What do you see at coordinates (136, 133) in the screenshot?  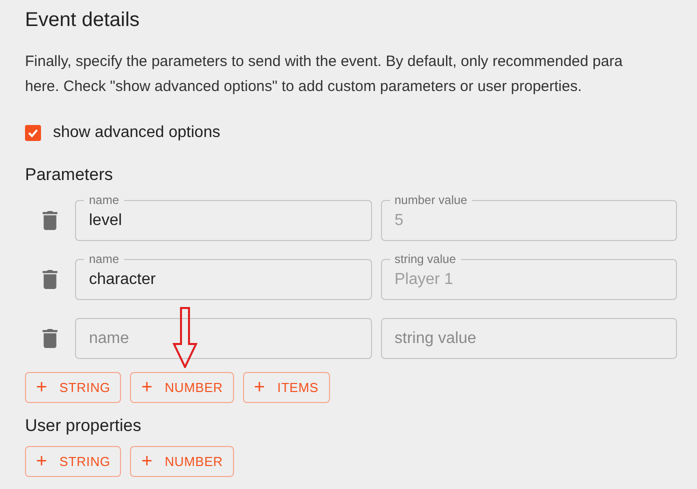 I see `checkbox-label: show advanced options` at bounding box center [136, 133].